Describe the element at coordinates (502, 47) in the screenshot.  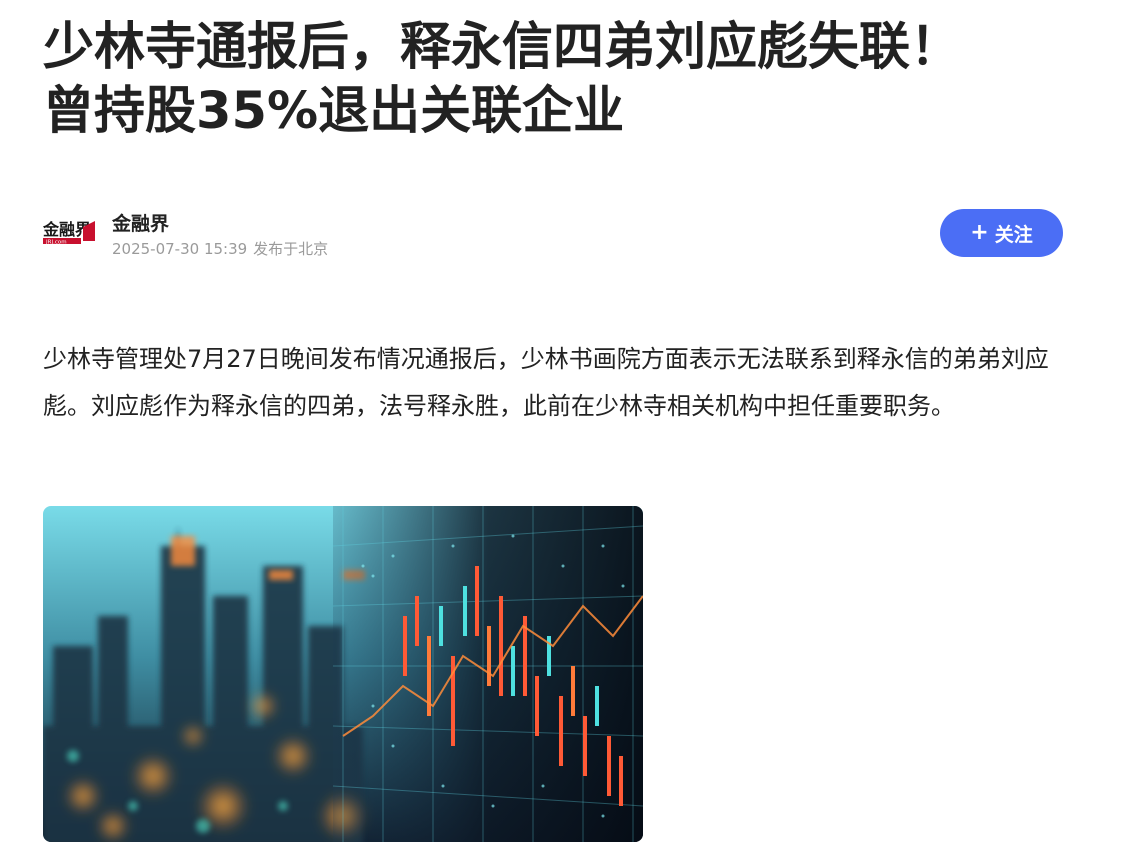
I see `title-line-1: 少林寺通报后，释永信四弟刘应彪失联！` at that location.